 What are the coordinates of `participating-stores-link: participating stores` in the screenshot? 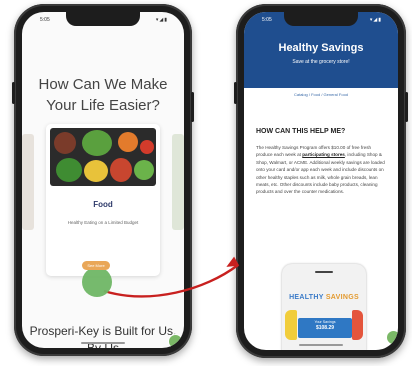 It's located at (323, 154).